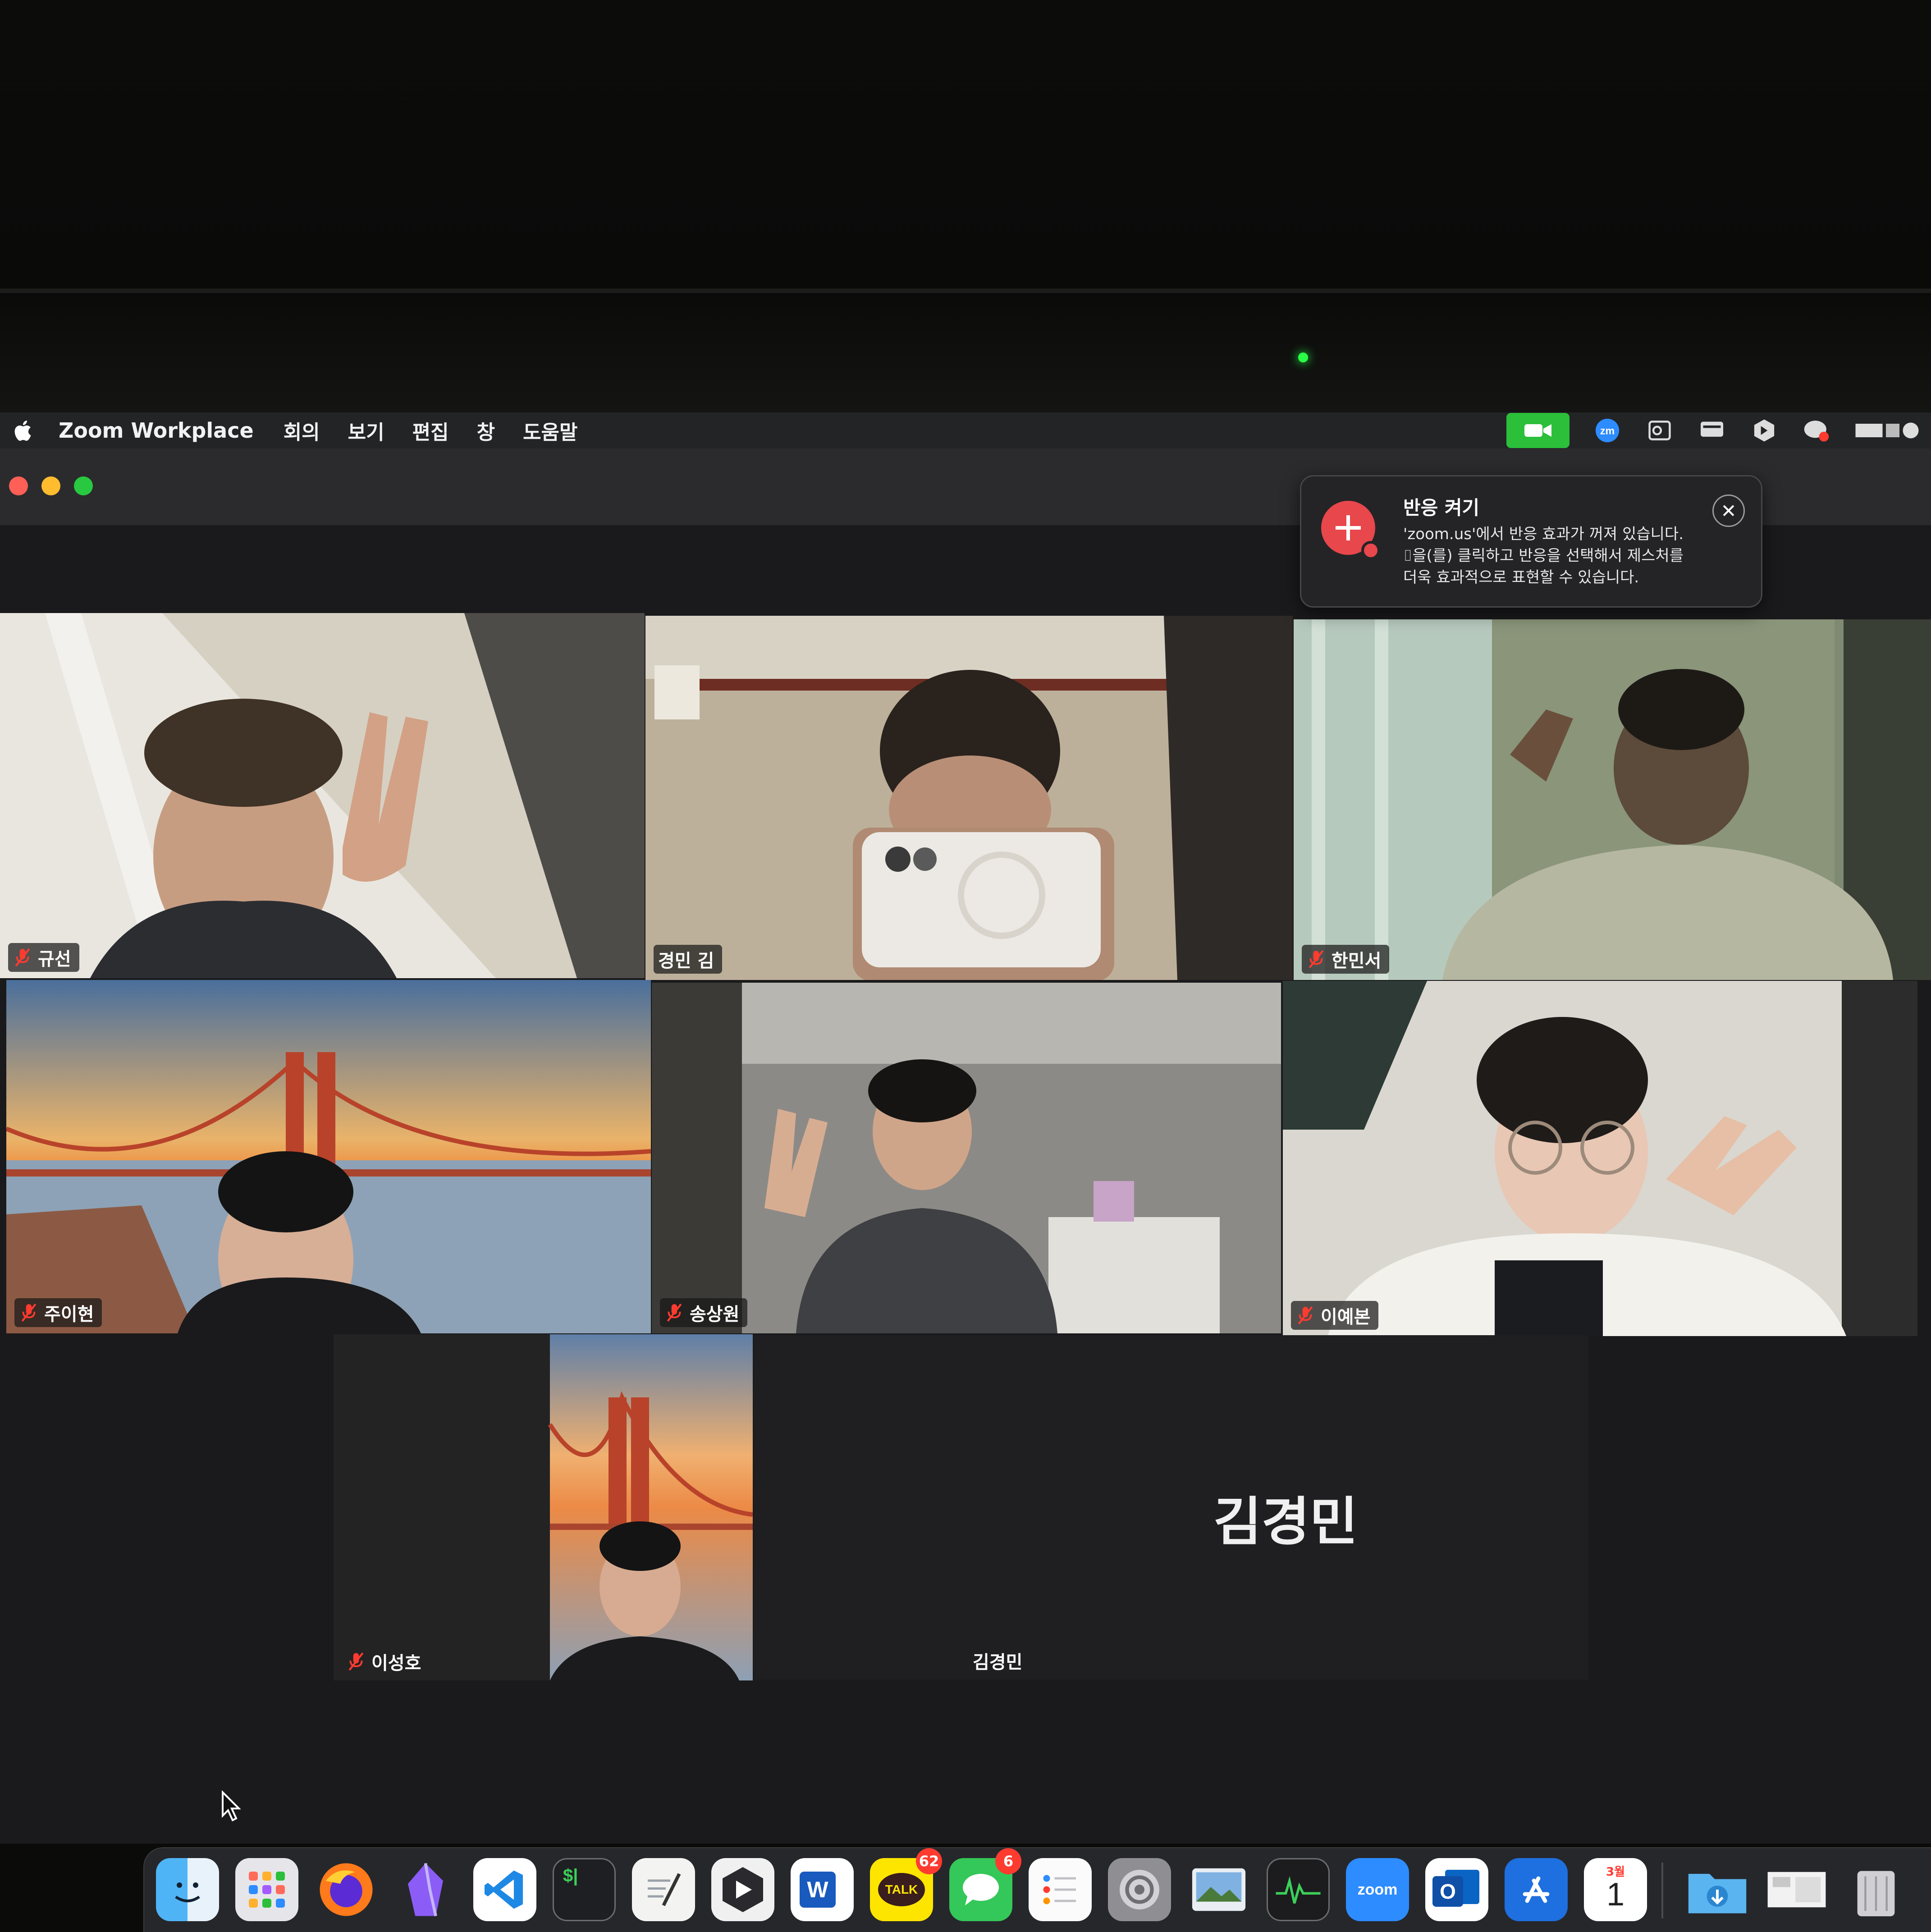  What do you see at coordinates (54, 960) in the screenshot?
I see `participant-name: 규선` at bounding box center [54, 960].